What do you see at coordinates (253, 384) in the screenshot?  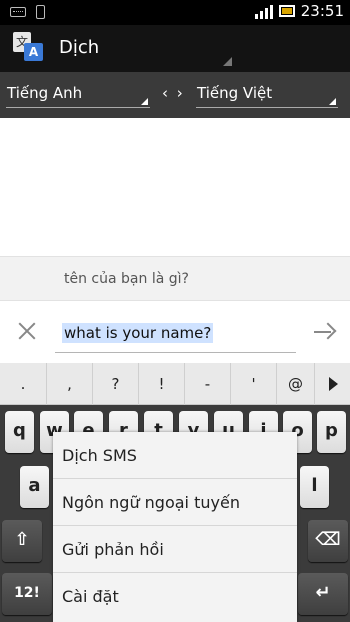 I see `symbol-key: '` at bounding box center [253, 384].